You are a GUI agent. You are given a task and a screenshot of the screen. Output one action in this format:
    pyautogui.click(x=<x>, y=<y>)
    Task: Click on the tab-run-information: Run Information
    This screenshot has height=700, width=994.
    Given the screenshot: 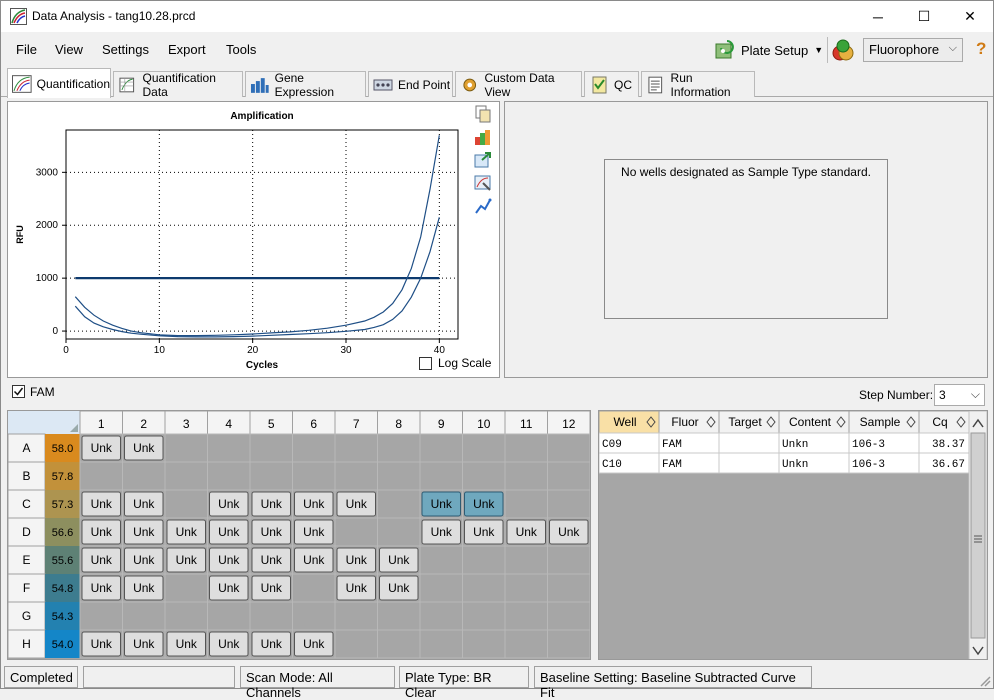 What is the action you would take?
    pyautogui.click(x=698, y=85)
    